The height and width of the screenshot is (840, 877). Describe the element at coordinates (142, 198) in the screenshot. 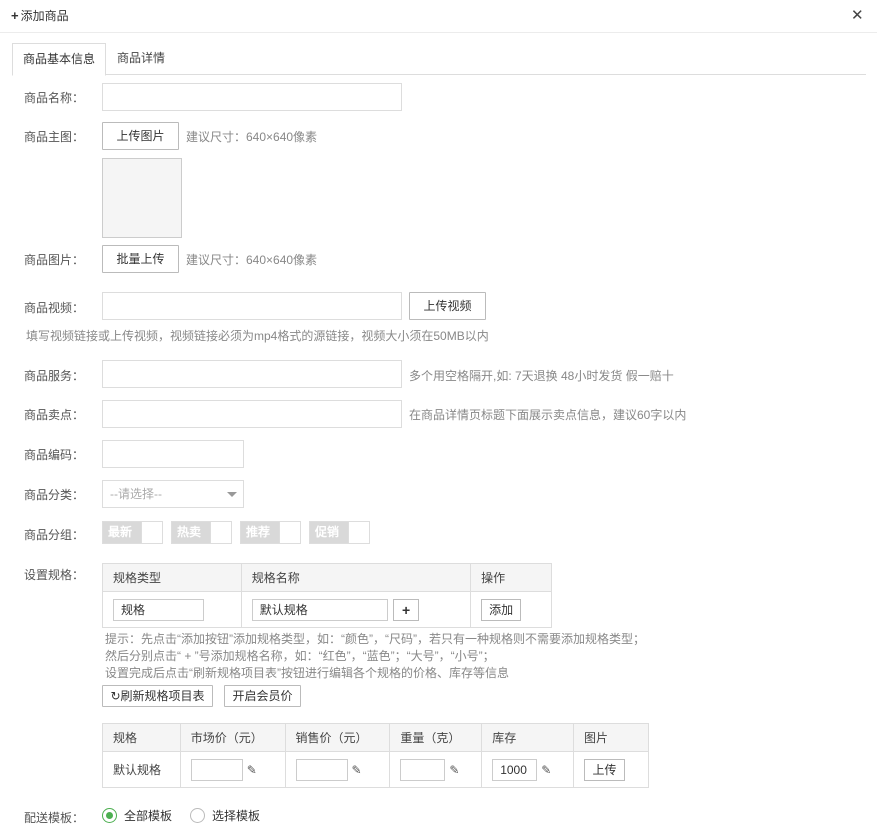

I see `main-image-preview` at that location.